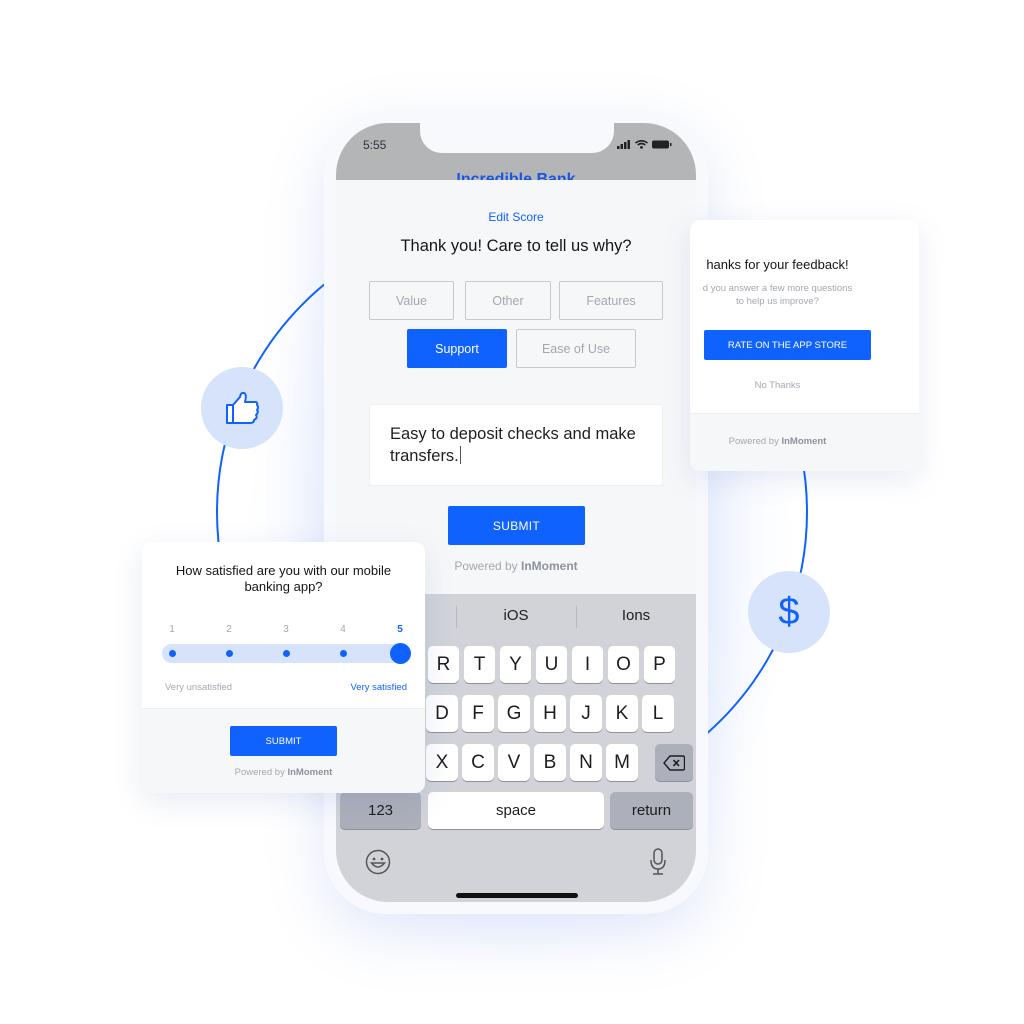  I want to click on microphone-icon, so click(658, 862).